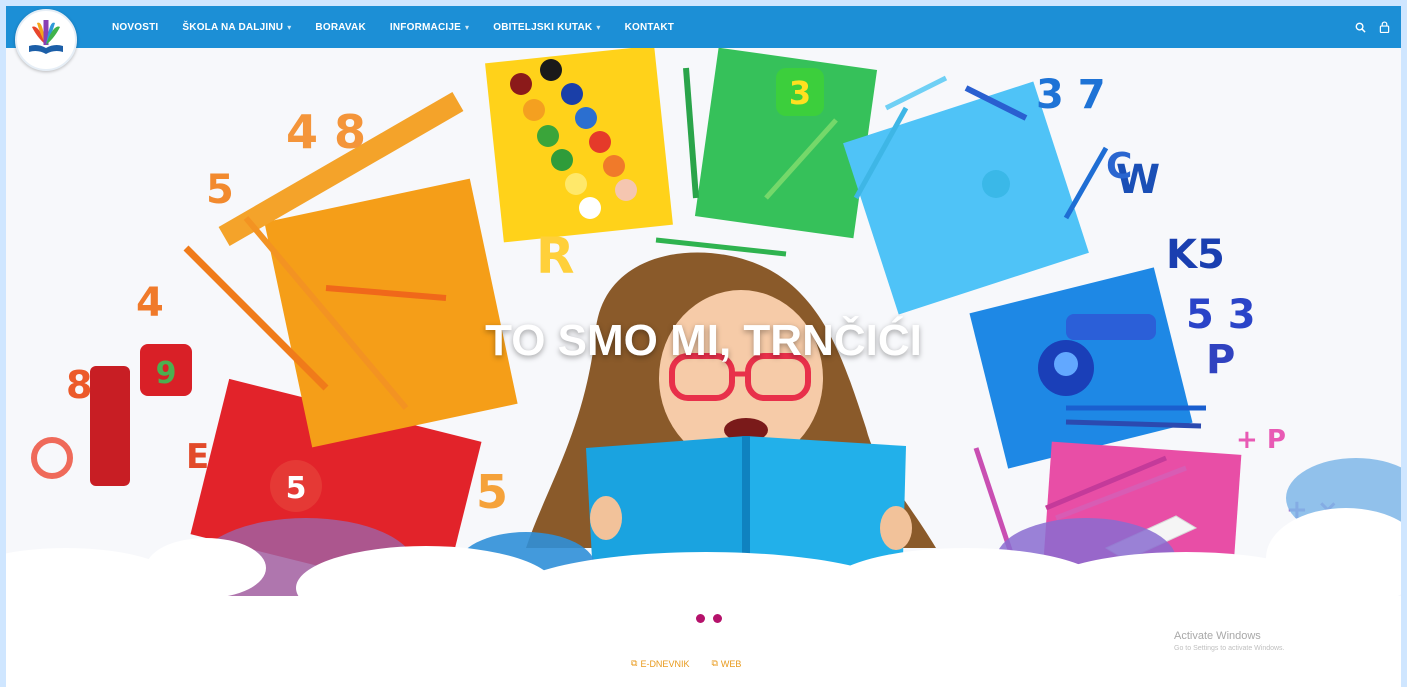 This screenshot has width=1407, height=687. I want to click on nav-item-boravak: Boravak, so click(340, 27).